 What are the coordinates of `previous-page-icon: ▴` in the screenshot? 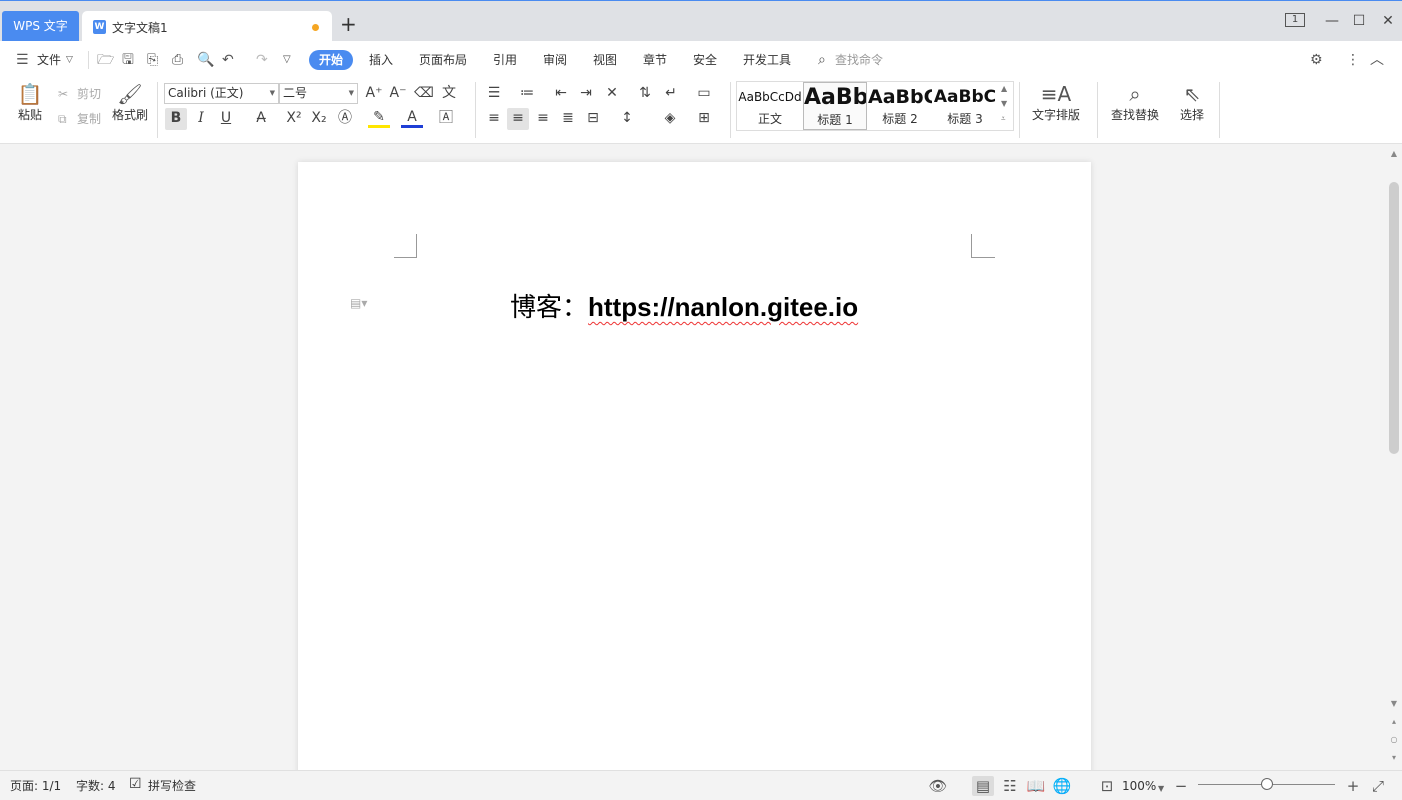 It's located at (1394, 722).